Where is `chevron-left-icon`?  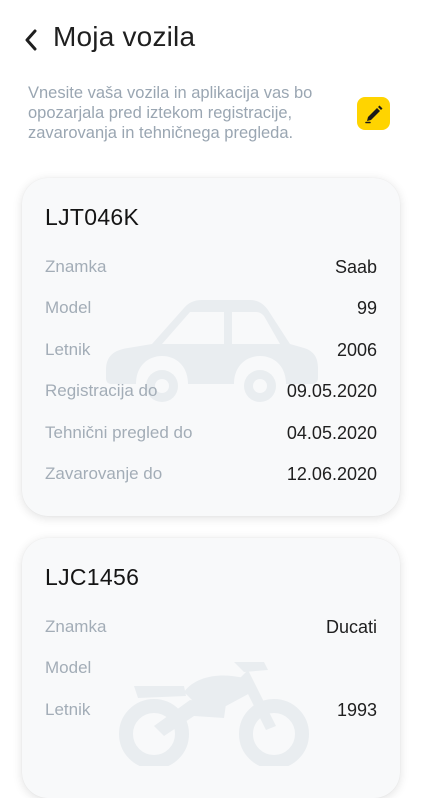 chevron-left-icon is located at coordinates (31, 40).